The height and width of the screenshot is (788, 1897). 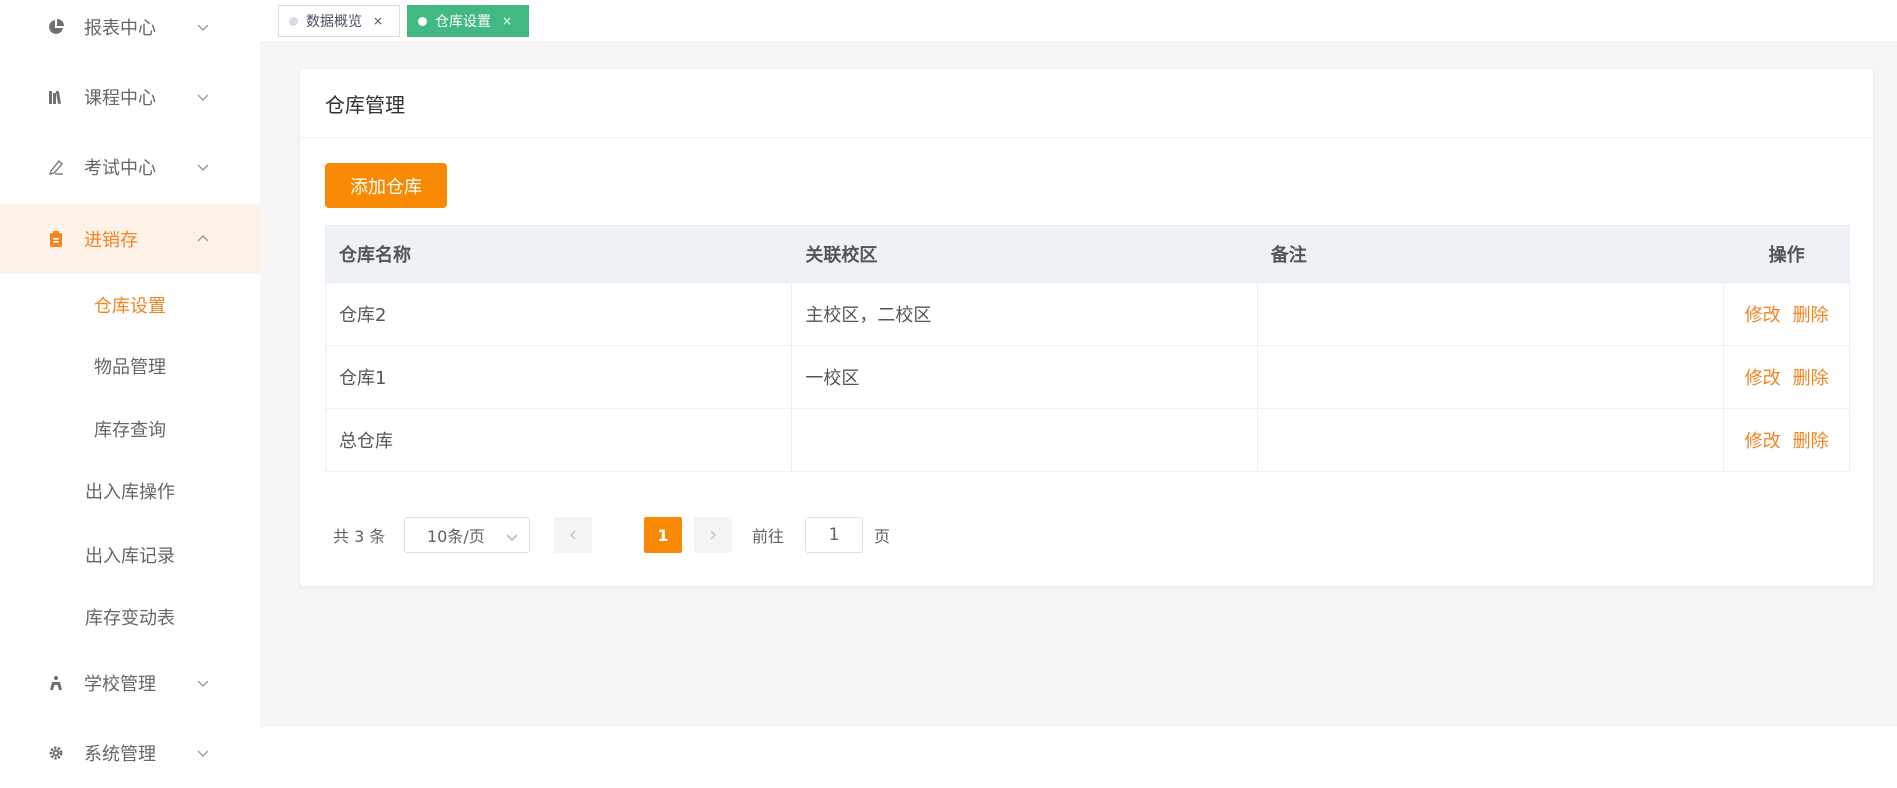 What do you see at coordinates (56, 753) in the screenshot?
I see `gear-icon` at bounding box center [56, 753].